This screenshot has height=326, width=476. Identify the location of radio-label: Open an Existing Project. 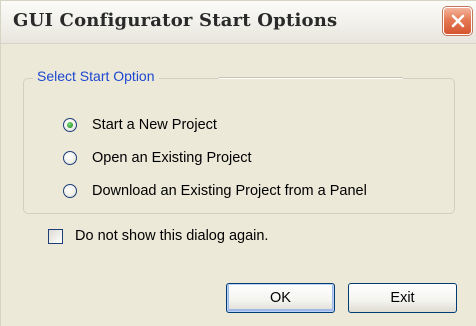
(172, 158).